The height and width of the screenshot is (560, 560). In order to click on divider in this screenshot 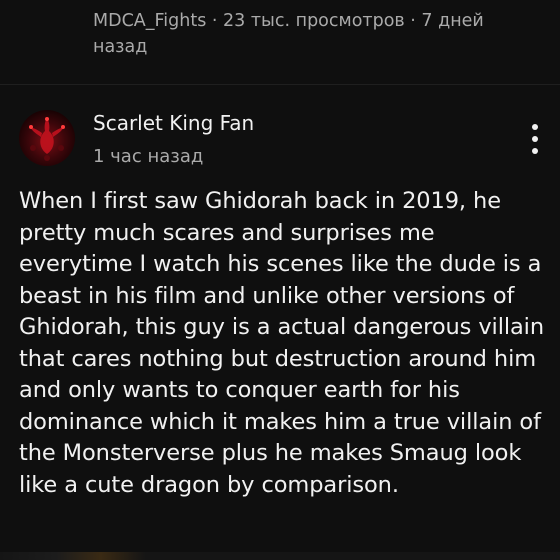, I will do `click(280, 84)`.